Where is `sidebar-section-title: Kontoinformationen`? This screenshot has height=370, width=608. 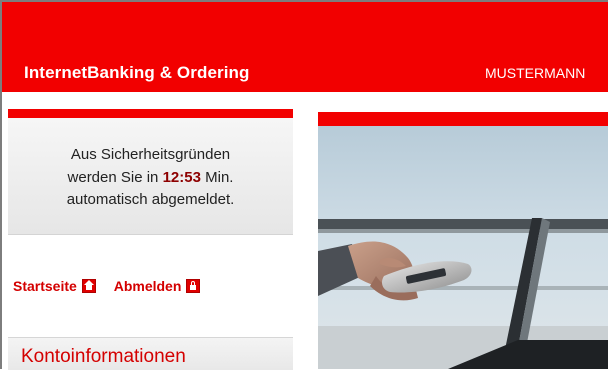
sidebar-section-title: Kontoinformationen is located at coordinates (103, 356).